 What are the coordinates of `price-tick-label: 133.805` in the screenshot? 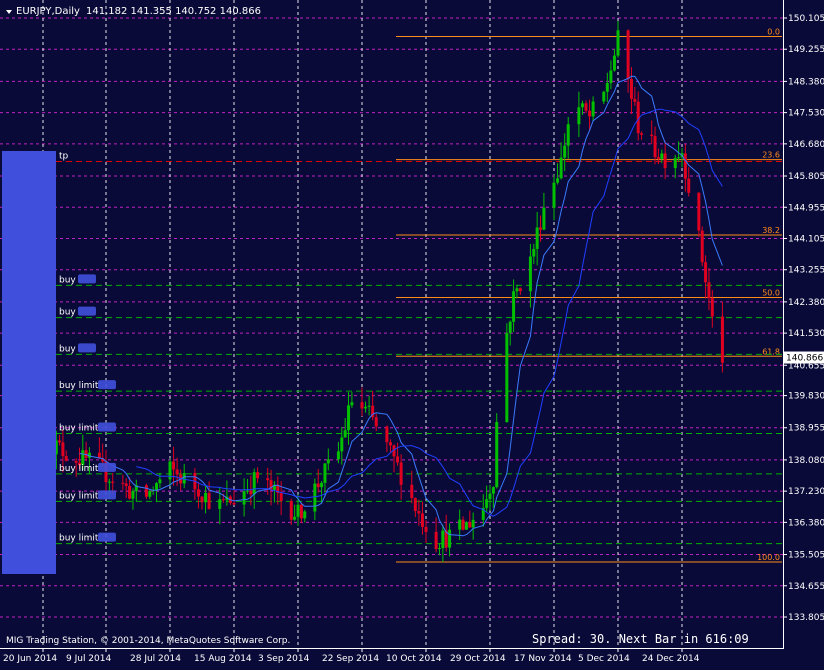 It's located at (806, 618).